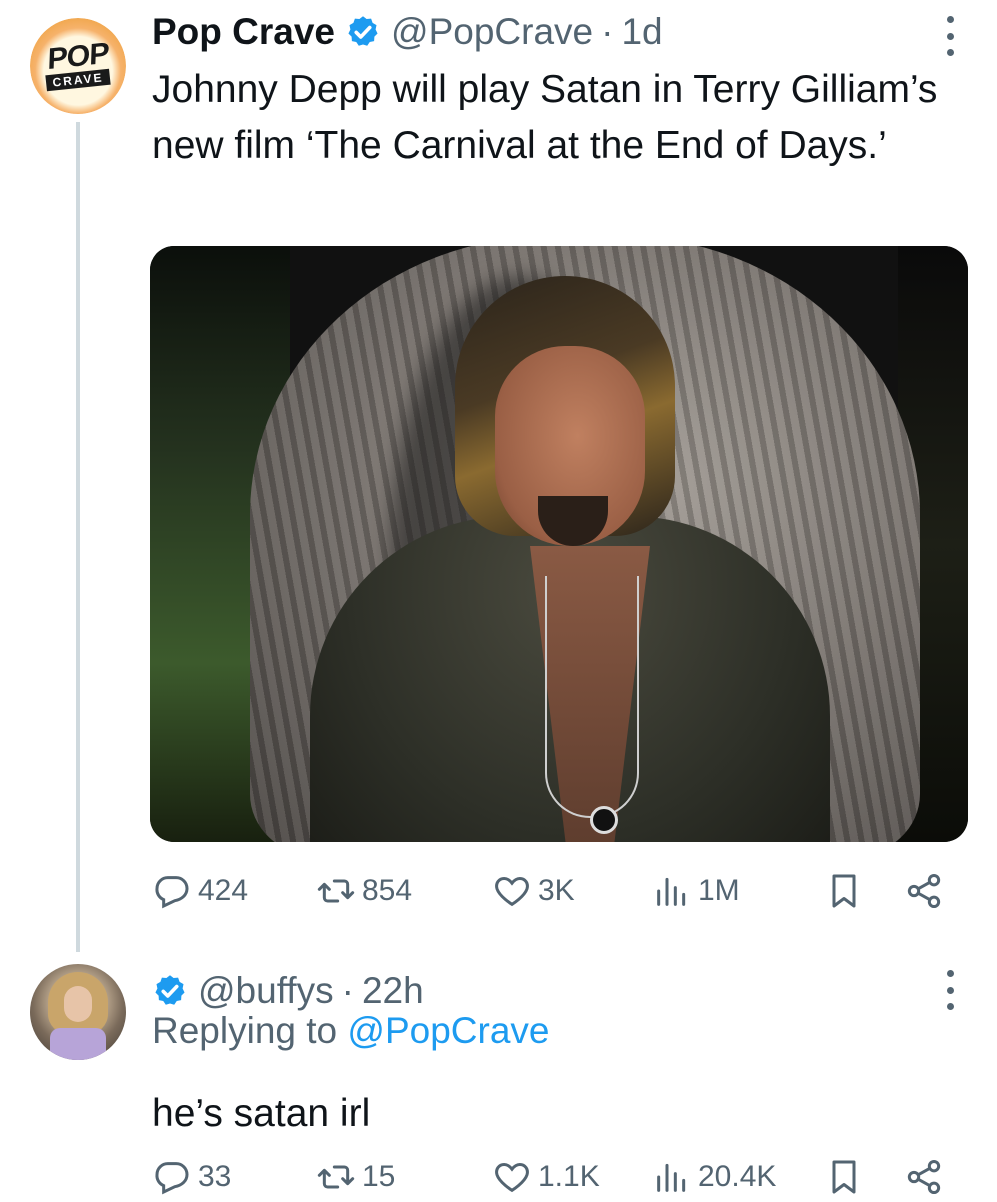 The height and width of the screenshot is (1202, 997). I want to click on tweet-header: Pop Crave @PopCrave · 1d, so click(407, 32).